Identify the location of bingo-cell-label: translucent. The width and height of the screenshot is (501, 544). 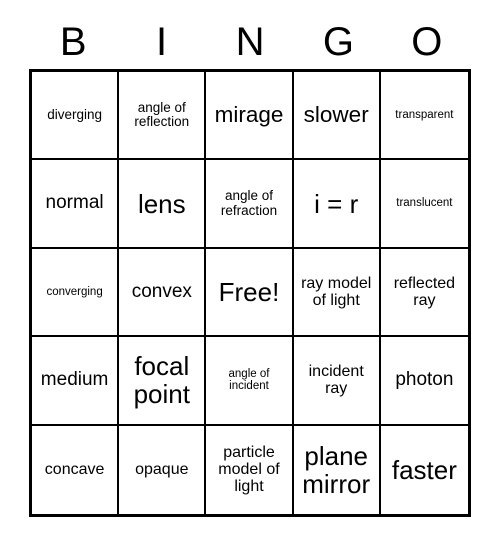
(424, 203).